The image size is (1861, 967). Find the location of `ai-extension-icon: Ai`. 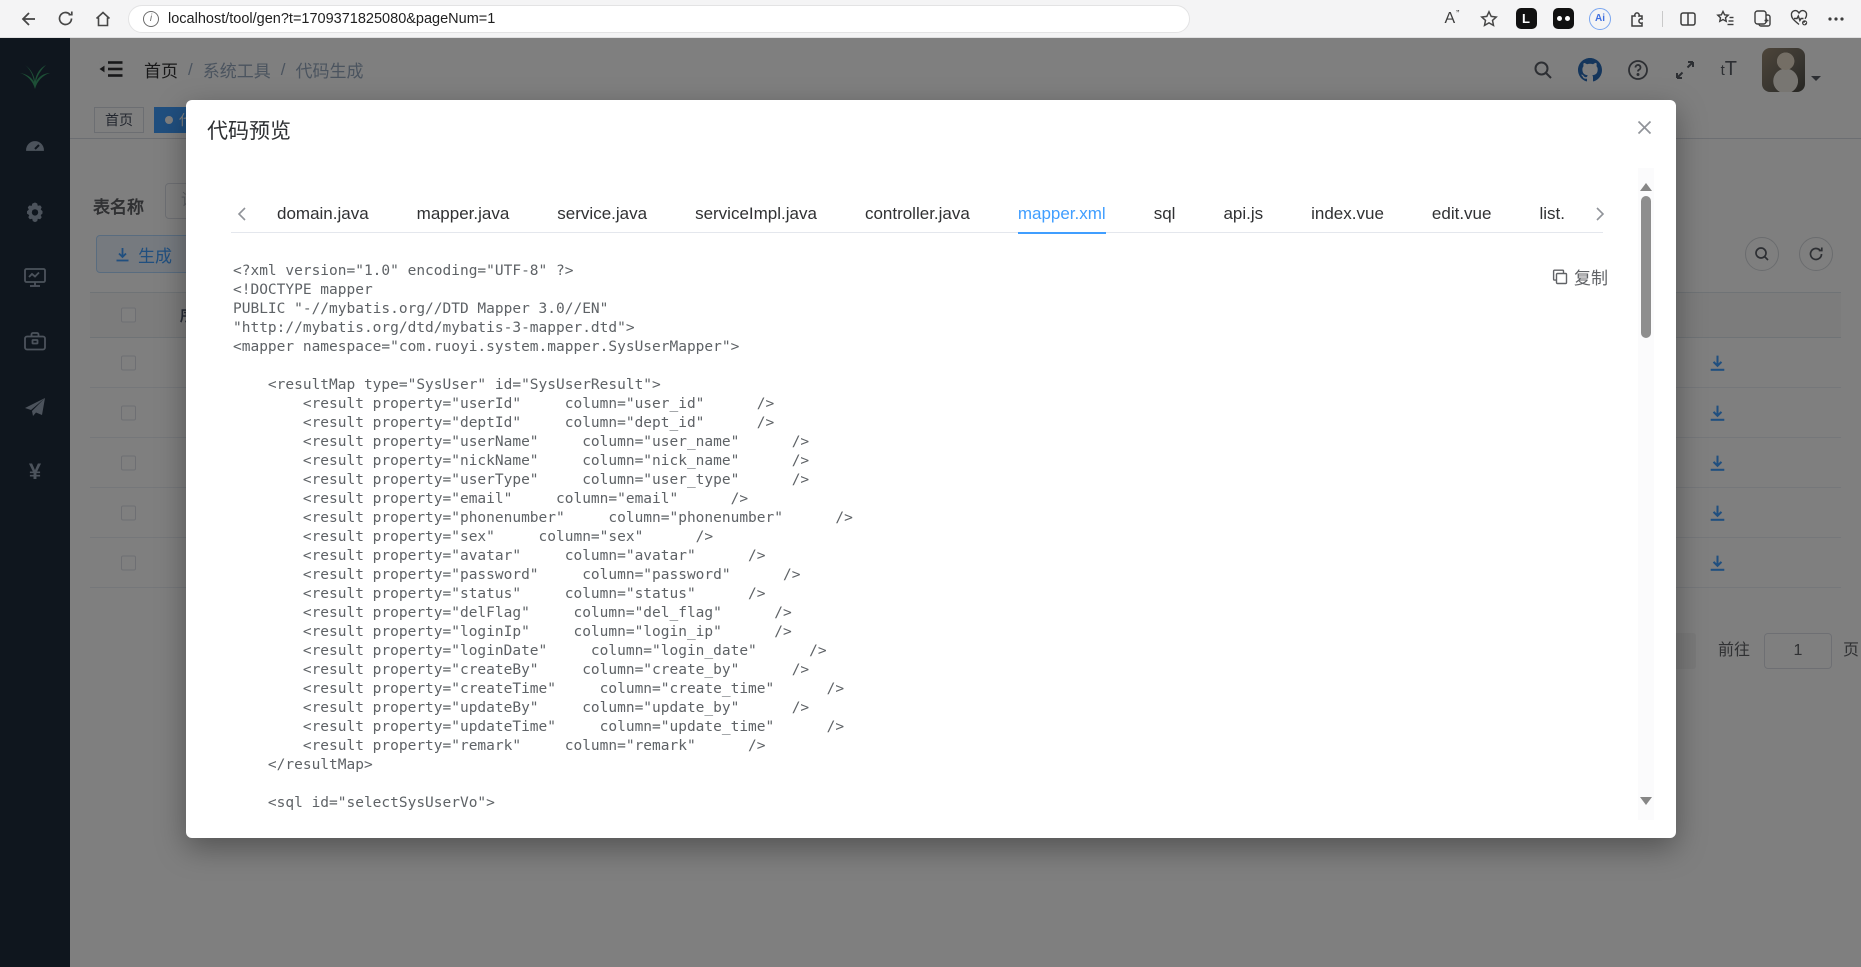

ai-extension-icon: Ai is located at coordinates (1600, 19).